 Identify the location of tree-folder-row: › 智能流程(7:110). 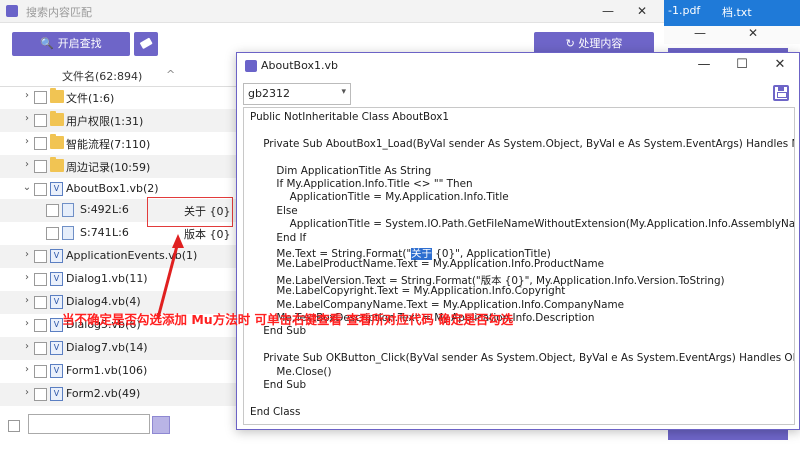
(118, 143).